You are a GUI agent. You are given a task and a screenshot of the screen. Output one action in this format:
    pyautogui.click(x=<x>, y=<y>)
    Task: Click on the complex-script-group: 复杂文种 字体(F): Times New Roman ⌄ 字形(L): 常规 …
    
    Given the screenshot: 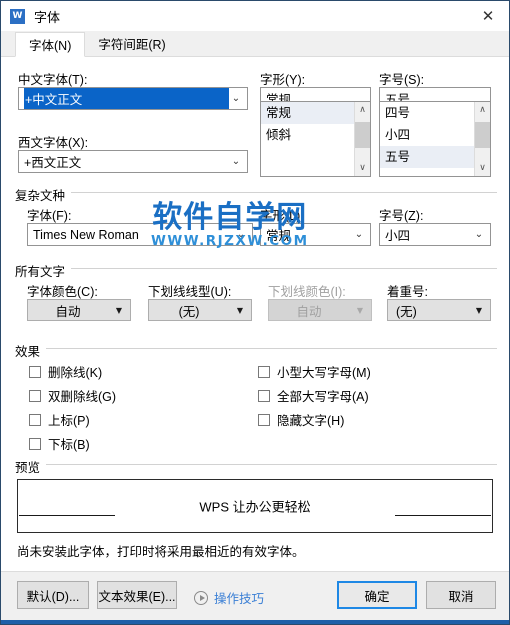 What is the action you would take?
    pyautogui.click(x=256, y=215)
    